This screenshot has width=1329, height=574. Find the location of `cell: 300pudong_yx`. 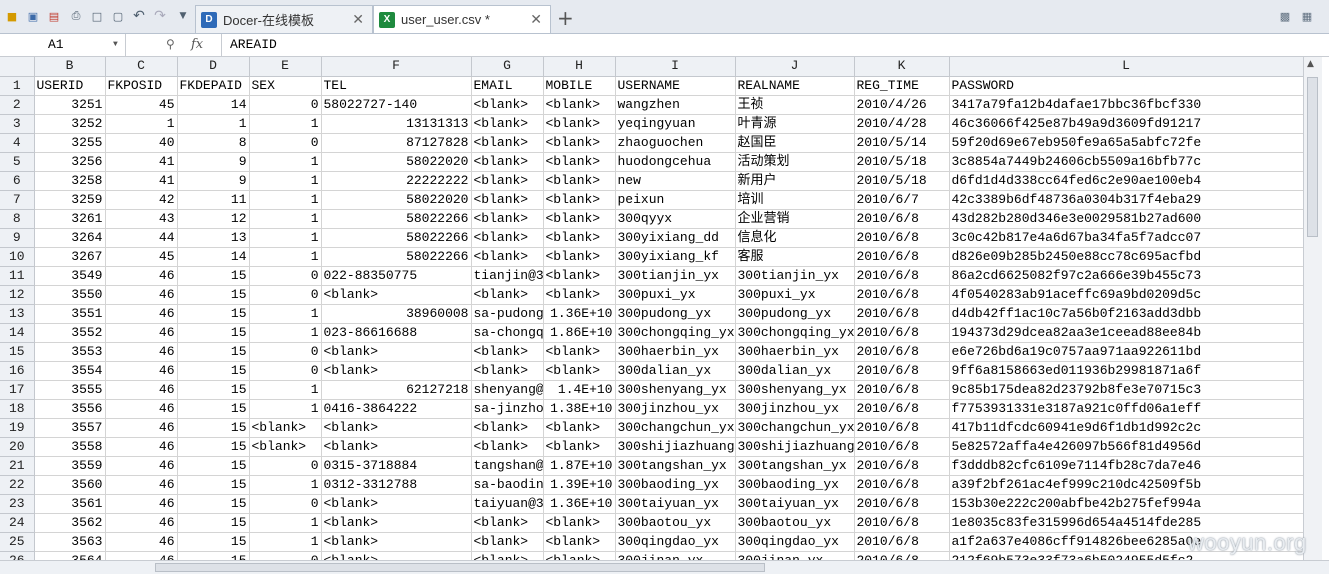

cell: 300pudong_yx is located at coordinates (675, 314).